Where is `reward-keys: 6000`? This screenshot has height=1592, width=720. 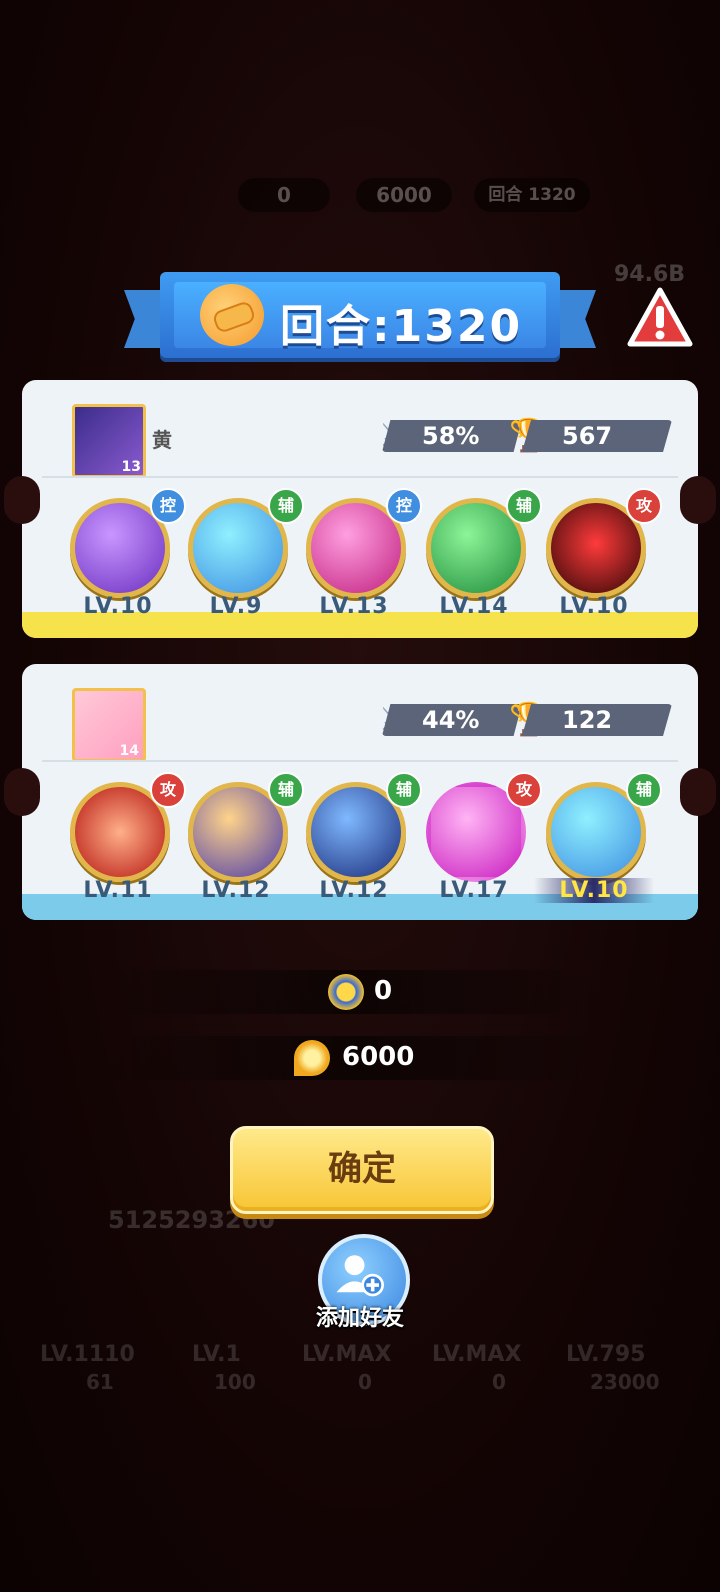
reward-keys: 6000 is located at coordinates (378, 1057).